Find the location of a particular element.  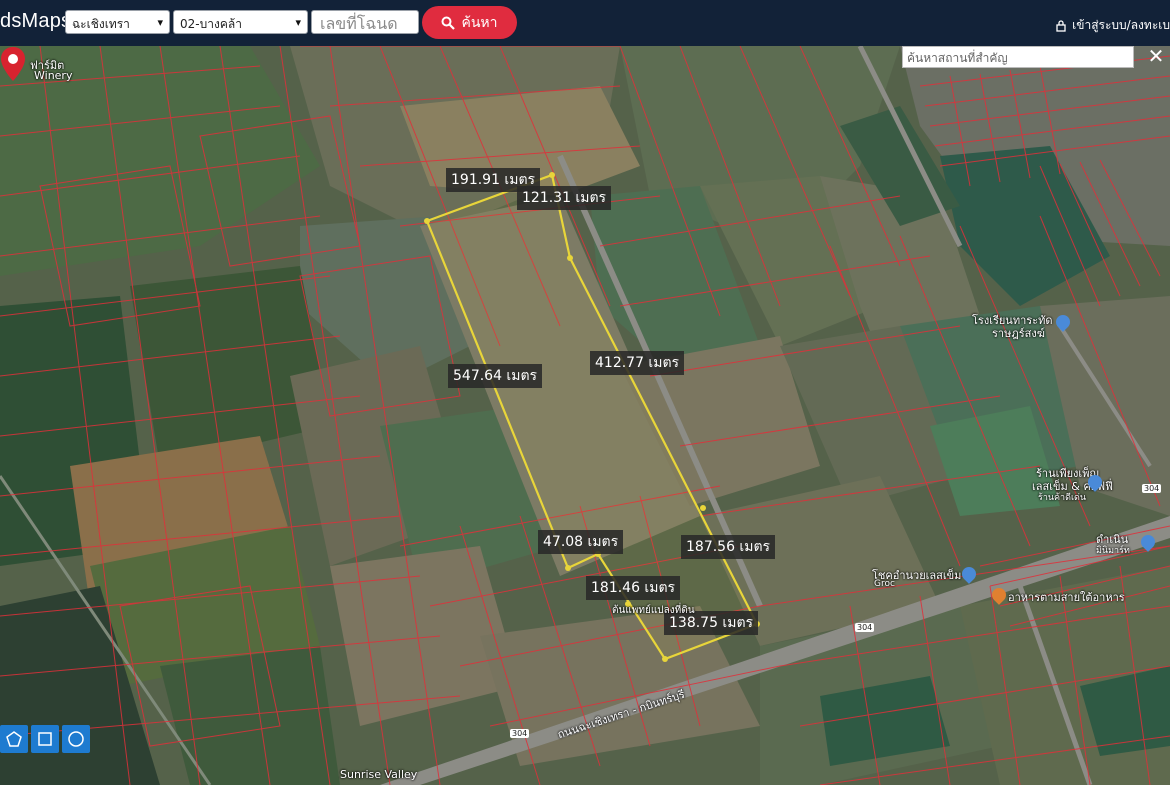

place-label: ร้านค้าดีเด่น is located at coordinates (1062, 498).